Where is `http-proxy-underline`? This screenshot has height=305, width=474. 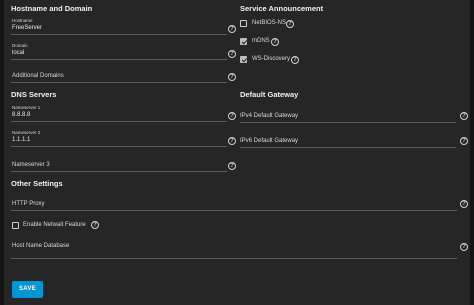
http-proxy-underline is located at coordinates (234, 210).